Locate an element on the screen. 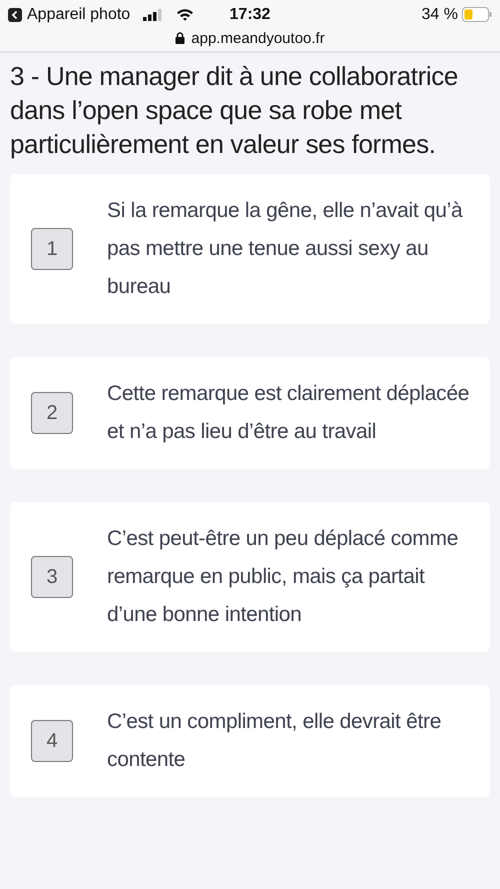 This screenshot has height=889, width=500. answer-card: 4 C’est un compliment, elle devrait être contente is located at coordinates (250, 741).